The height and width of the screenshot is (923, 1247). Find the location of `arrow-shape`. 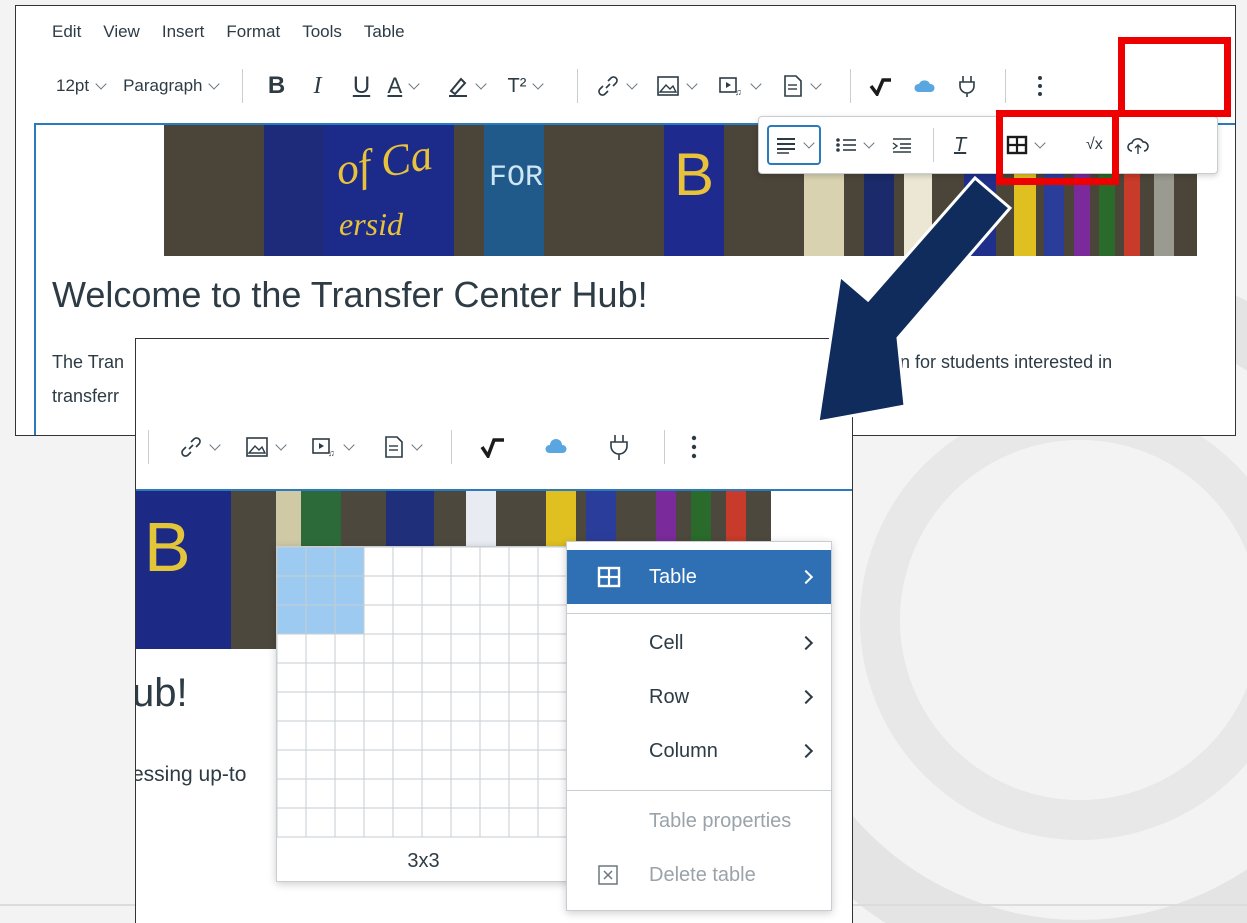

arrow-shape is located at coordinates (914, 299).